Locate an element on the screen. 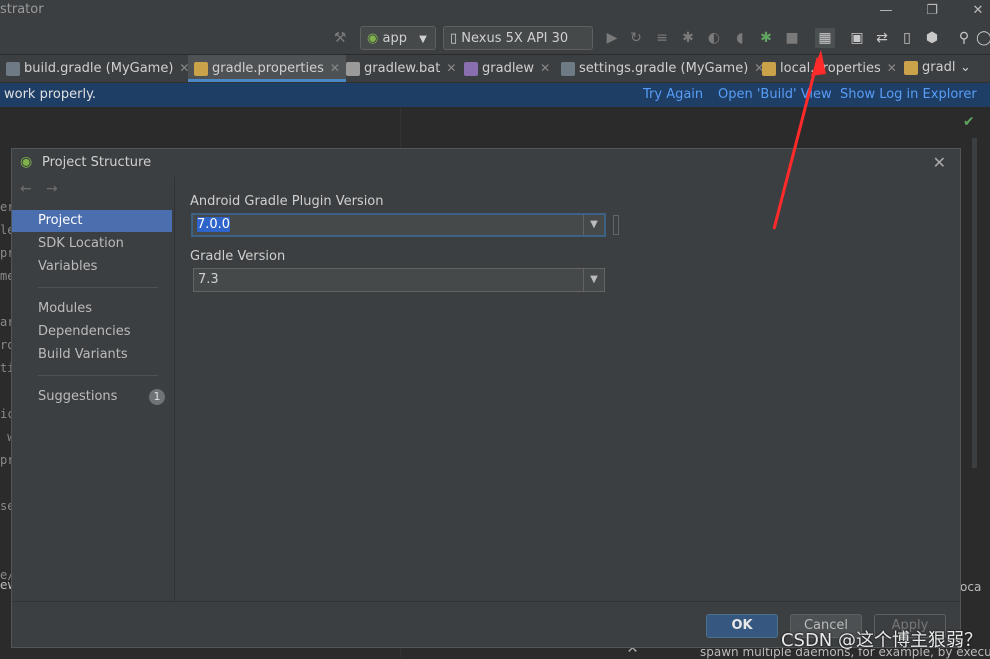 The width and height of the screenshot is (990, 659). tab-label: build.gradle (MyGame) is located at coordinates (99, 68).